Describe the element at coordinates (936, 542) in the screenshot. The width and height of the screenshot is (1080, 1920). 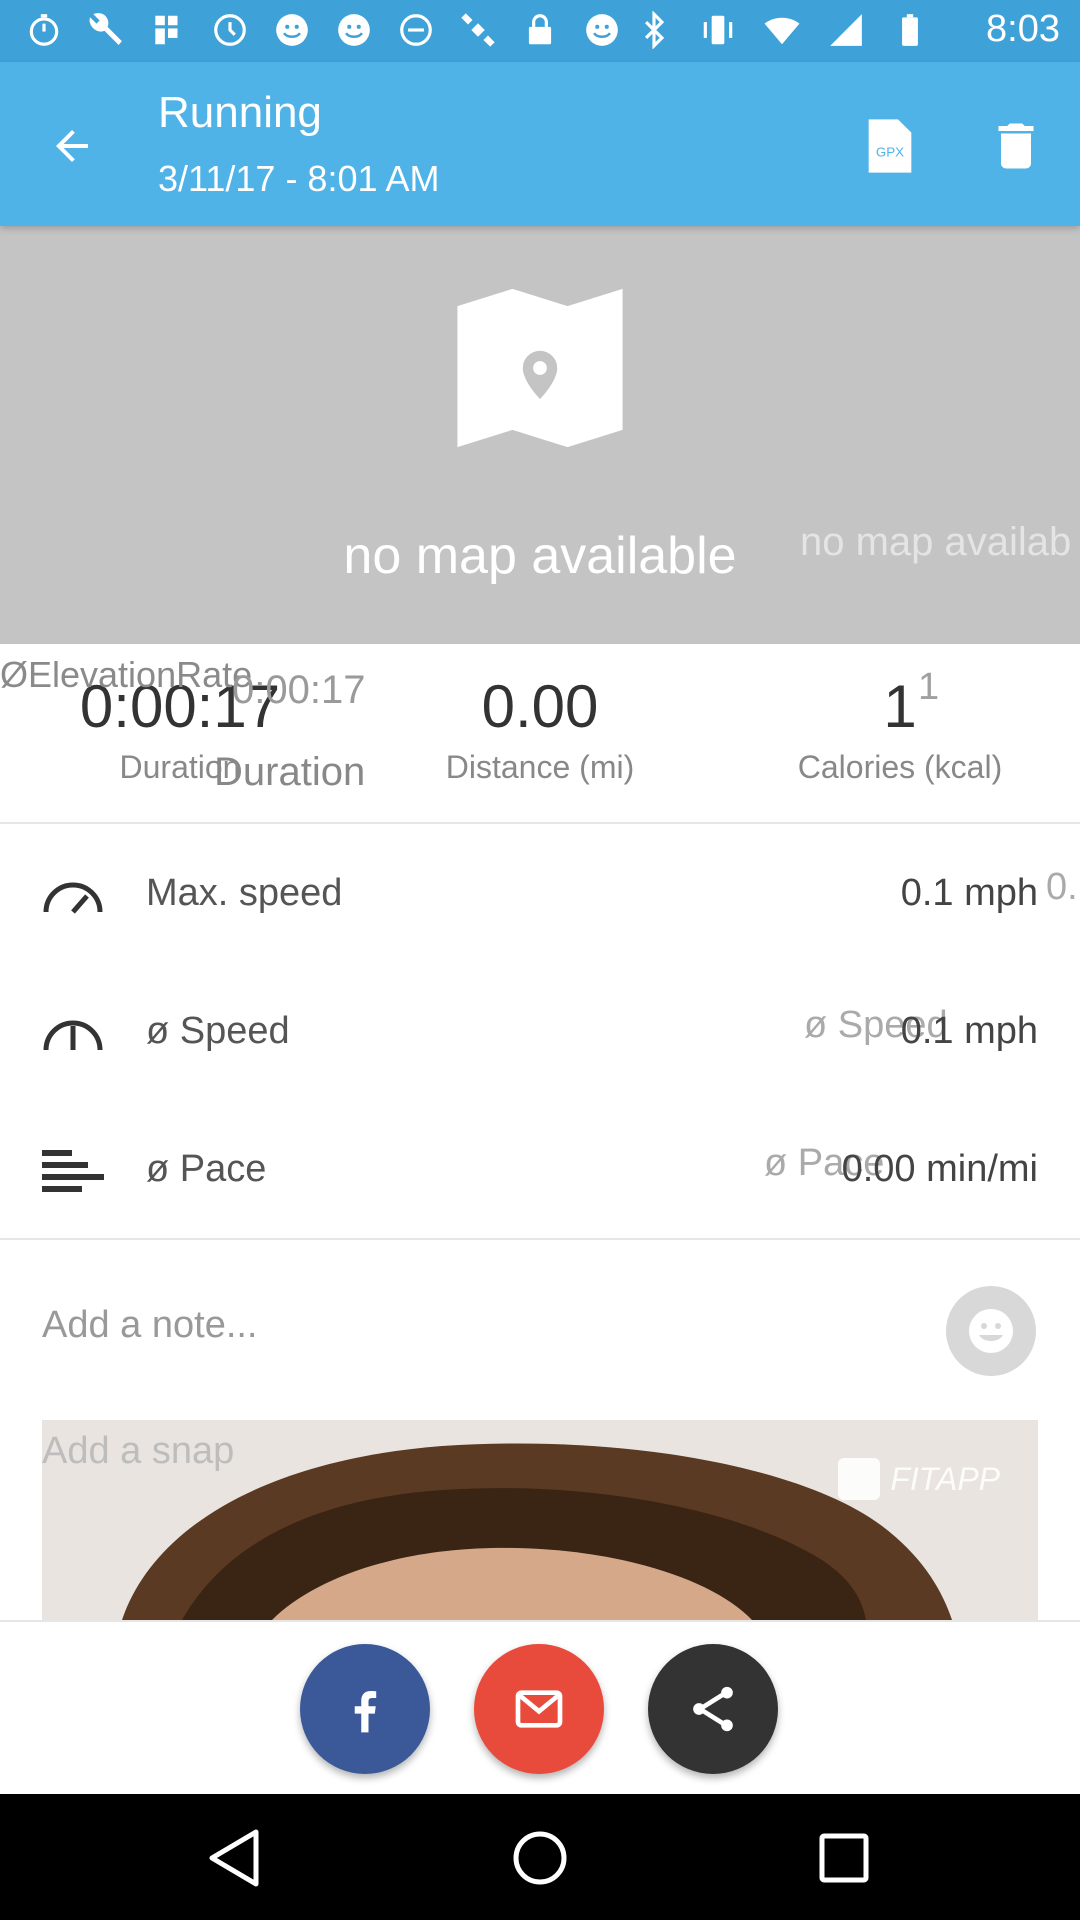
I see `no-map-ghost-text: no map availab` at that location.